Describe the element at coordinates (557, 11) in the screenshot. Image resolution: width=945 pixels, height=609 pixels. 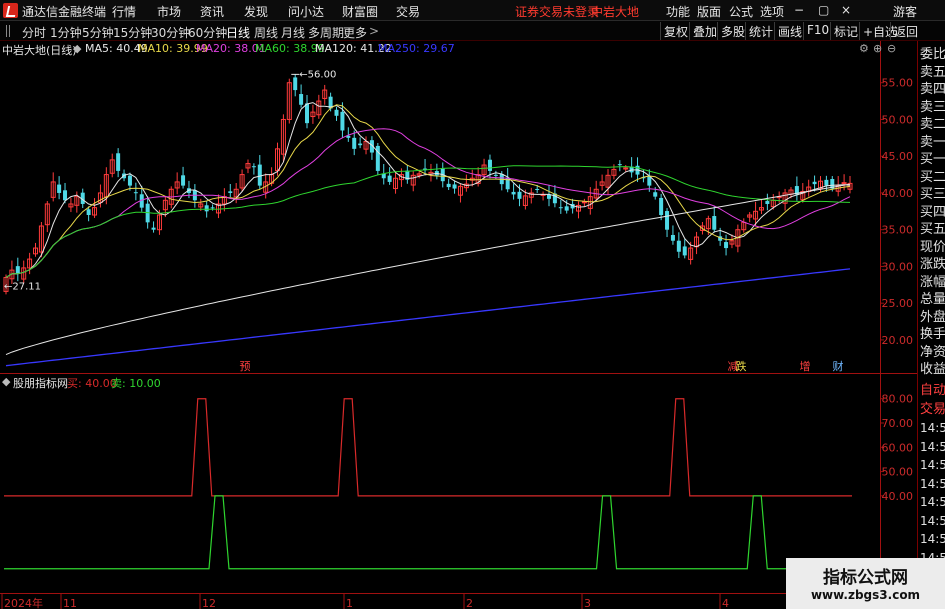
I see `login-status: 证券交易未登录` at that location.